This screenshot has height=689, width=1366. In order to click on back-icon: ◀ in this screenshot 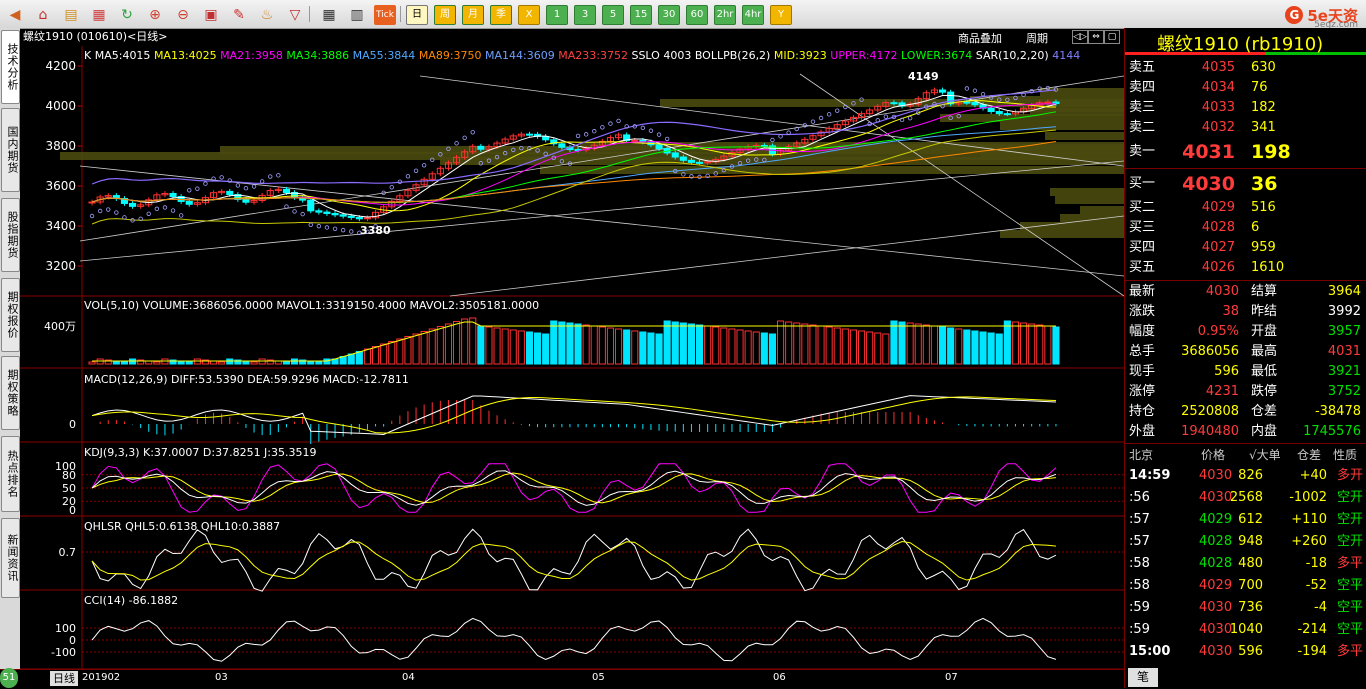, I will do `click(15, 15)`.